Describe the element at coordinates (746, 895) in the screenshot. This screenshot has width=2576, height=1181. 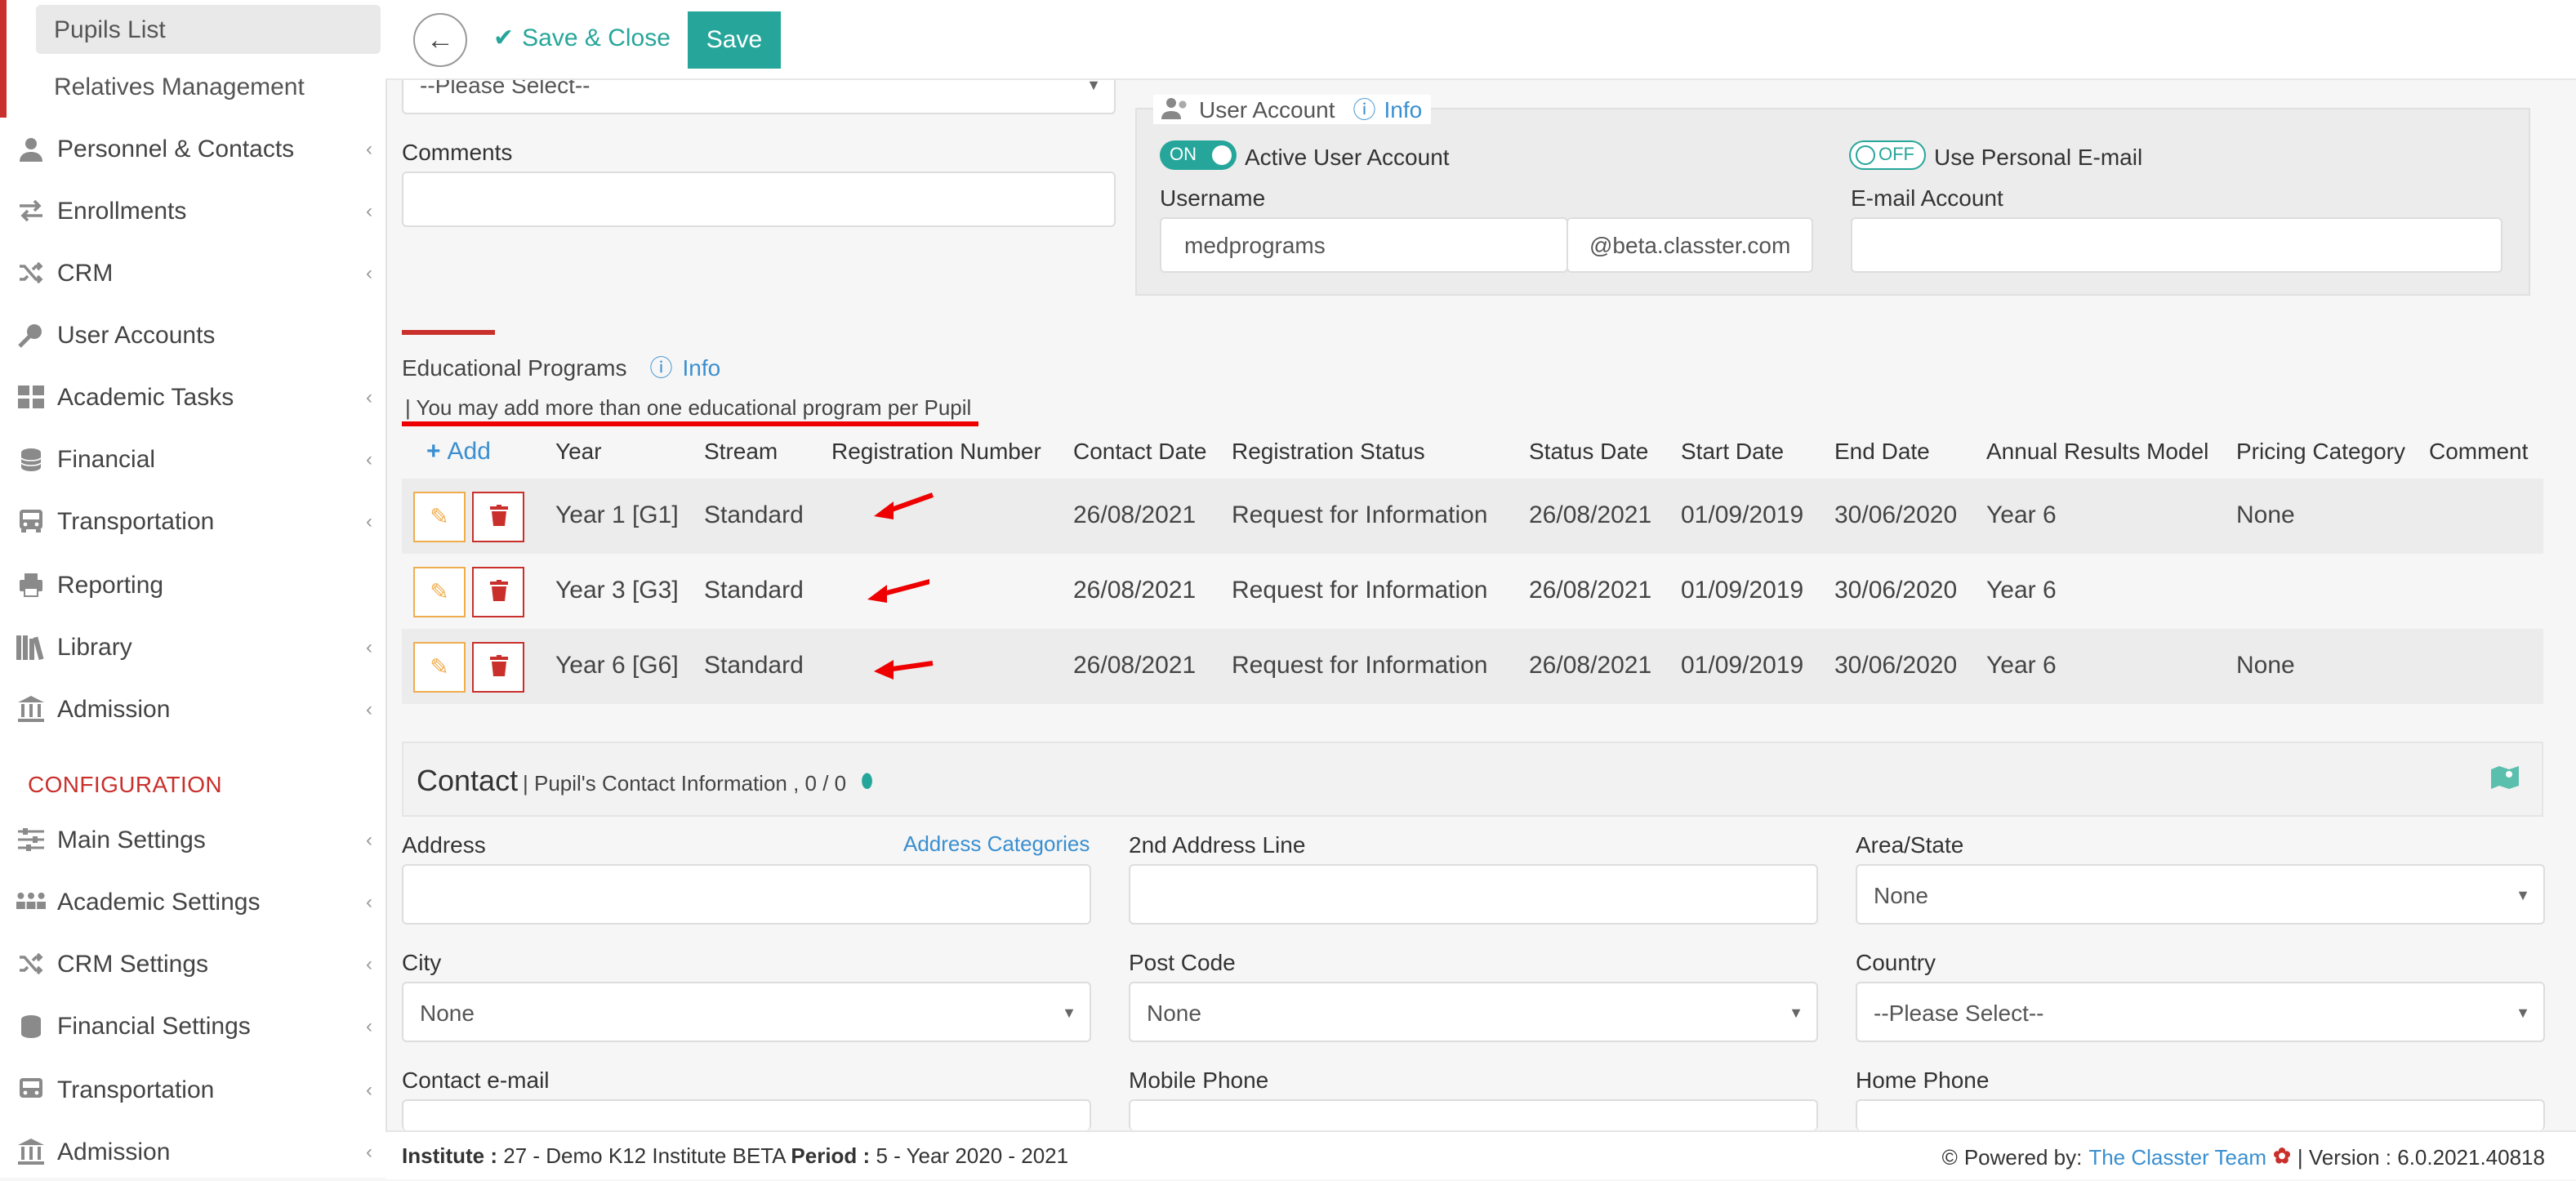
I see `address-input` at that location.